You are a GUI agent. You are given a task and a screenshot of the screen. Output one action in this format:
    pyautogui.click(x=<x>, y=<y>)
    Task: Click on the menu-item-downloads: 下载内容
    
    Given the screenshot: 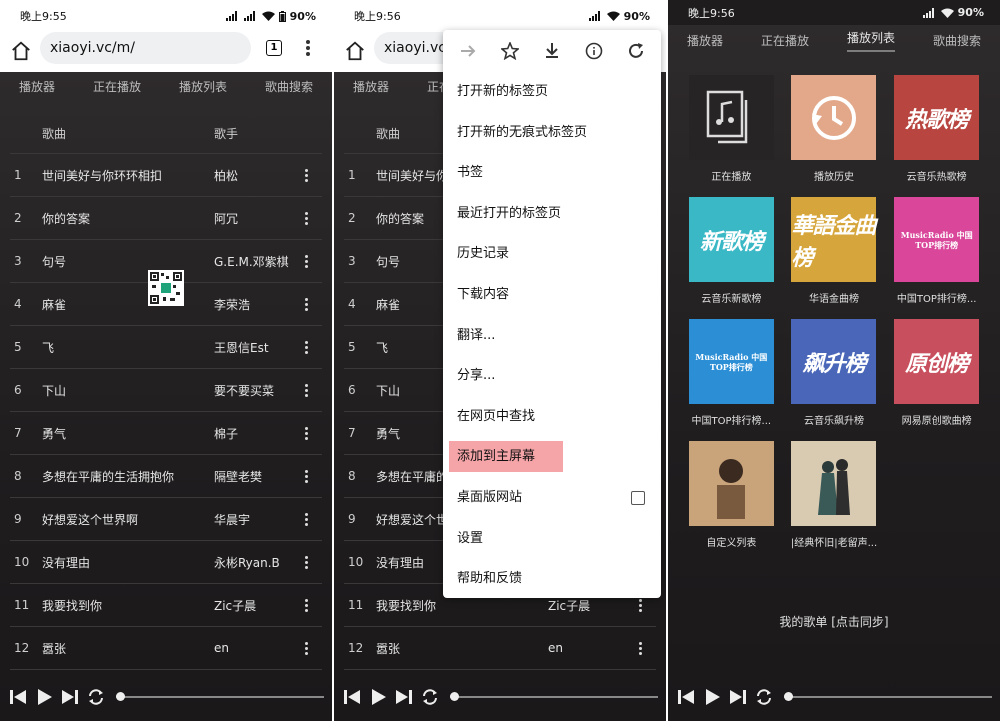 What is the action you would take?
    pyautogui.click(x=552, y=295)
    